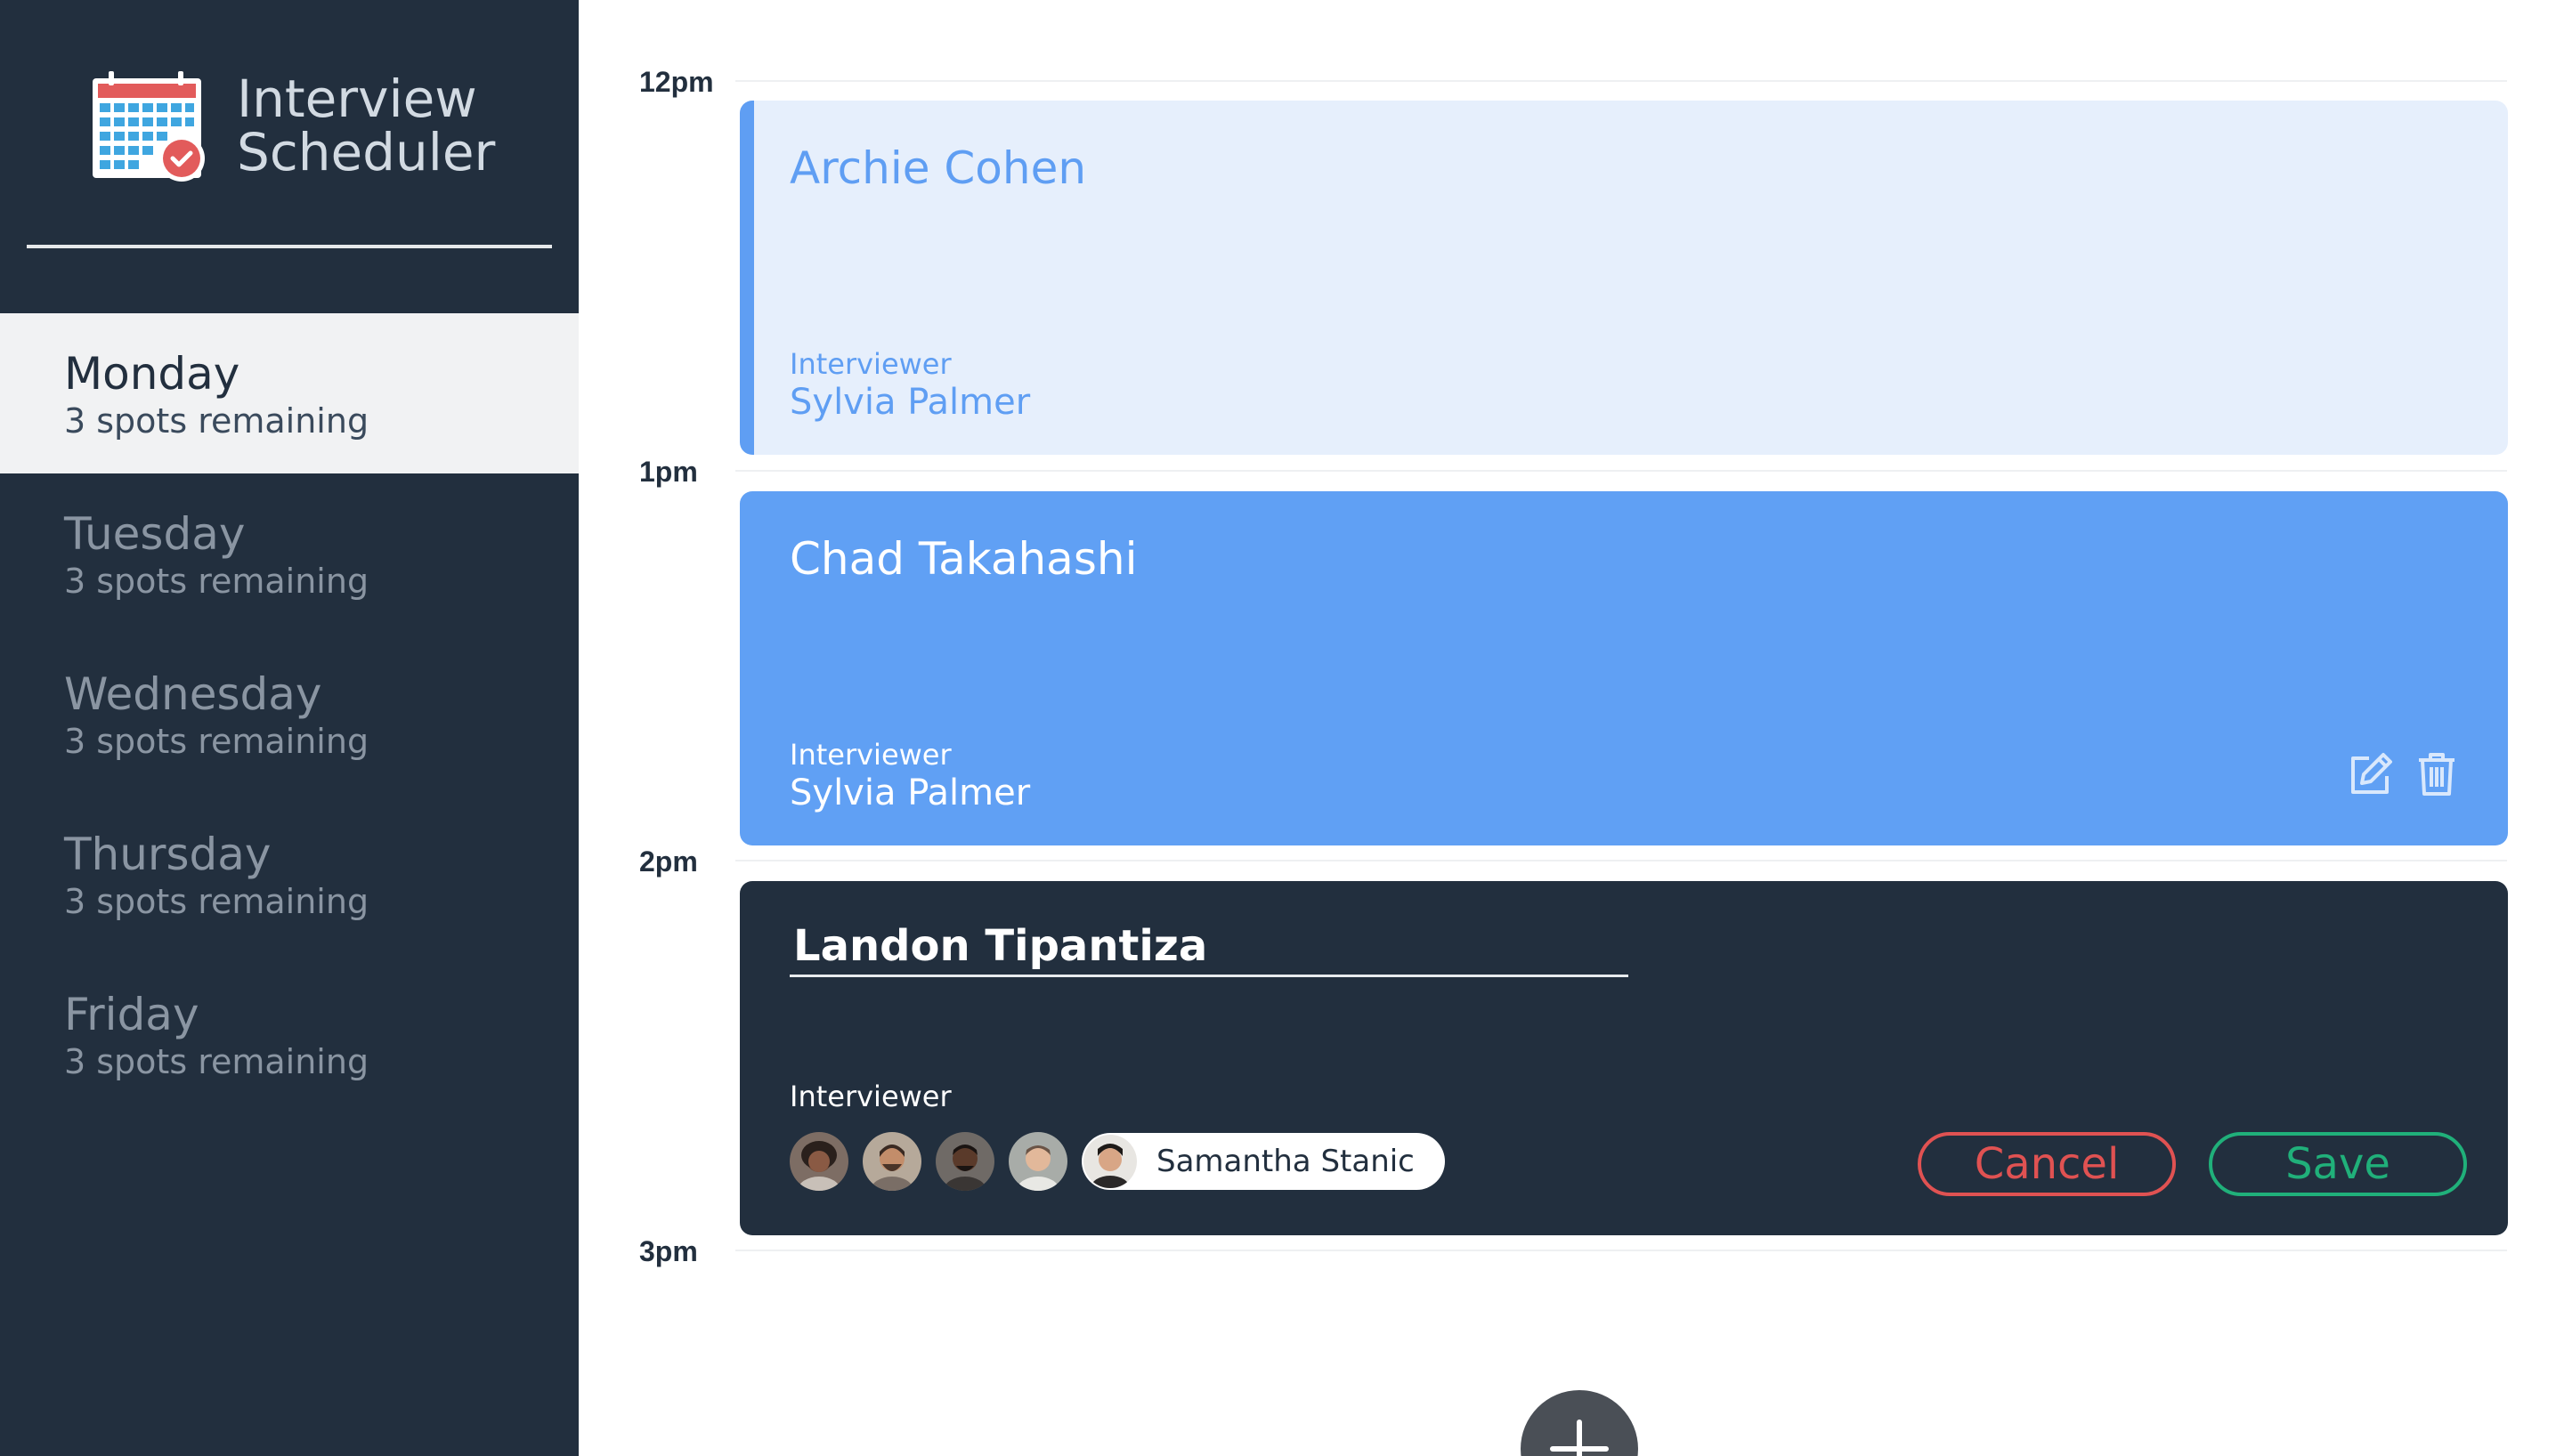  Describe the element at coordinates (668, 861) in the screenshot. I see `time-label-2pm: 2pm` at that location.